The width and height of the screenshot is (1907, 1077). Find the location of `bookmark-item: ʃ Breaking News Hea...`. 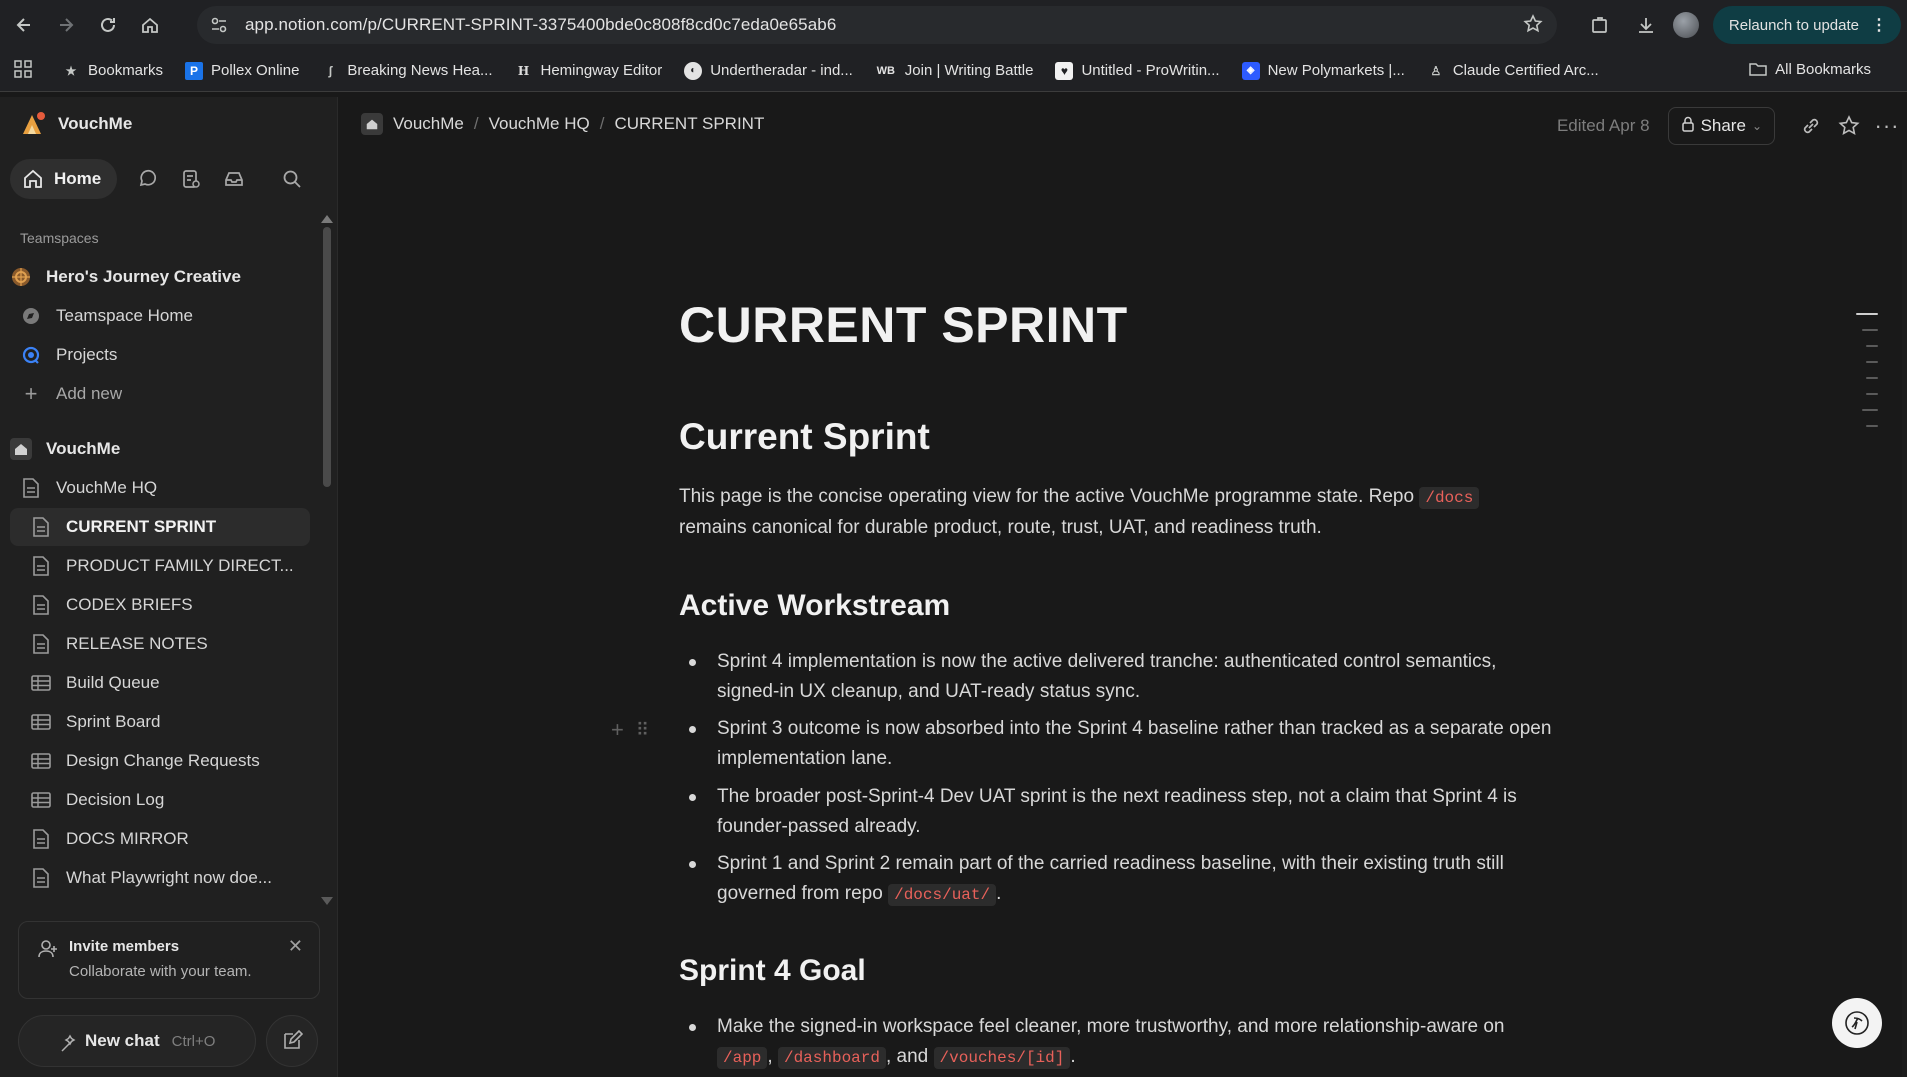

bookmark-item: ʃ Breaking News Hea... is located at coordinates (406, 71).